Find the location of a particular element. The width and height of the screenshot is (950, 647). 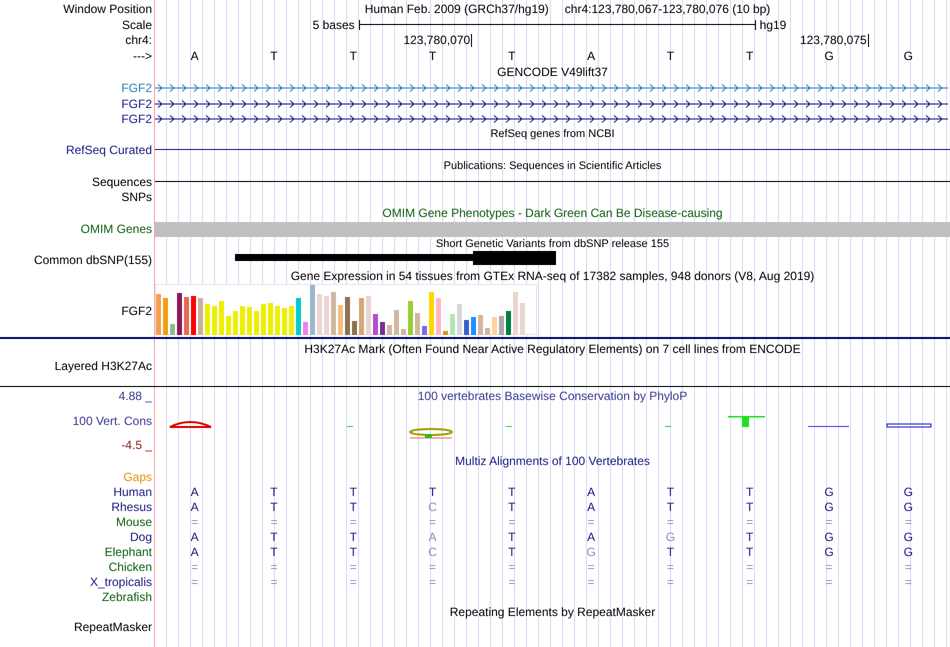

species-label: X_tropicalis is located at coordinates (121, 581).